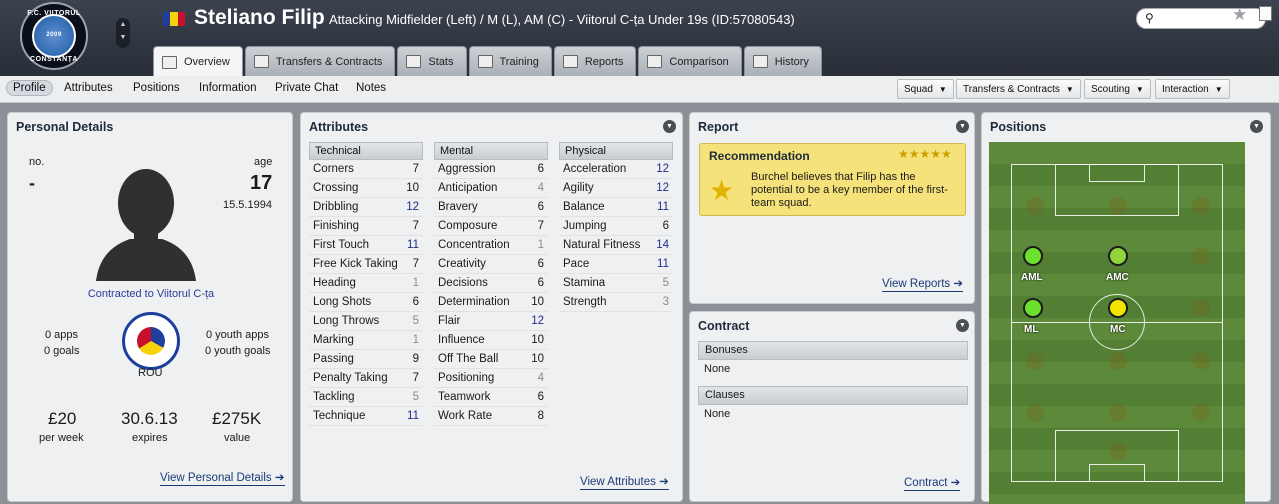 Image resolution: width=1279 pixels, height=504 pixels. I want to click on scouting-dropdown: Scouting ▼, so click(1117, 89).